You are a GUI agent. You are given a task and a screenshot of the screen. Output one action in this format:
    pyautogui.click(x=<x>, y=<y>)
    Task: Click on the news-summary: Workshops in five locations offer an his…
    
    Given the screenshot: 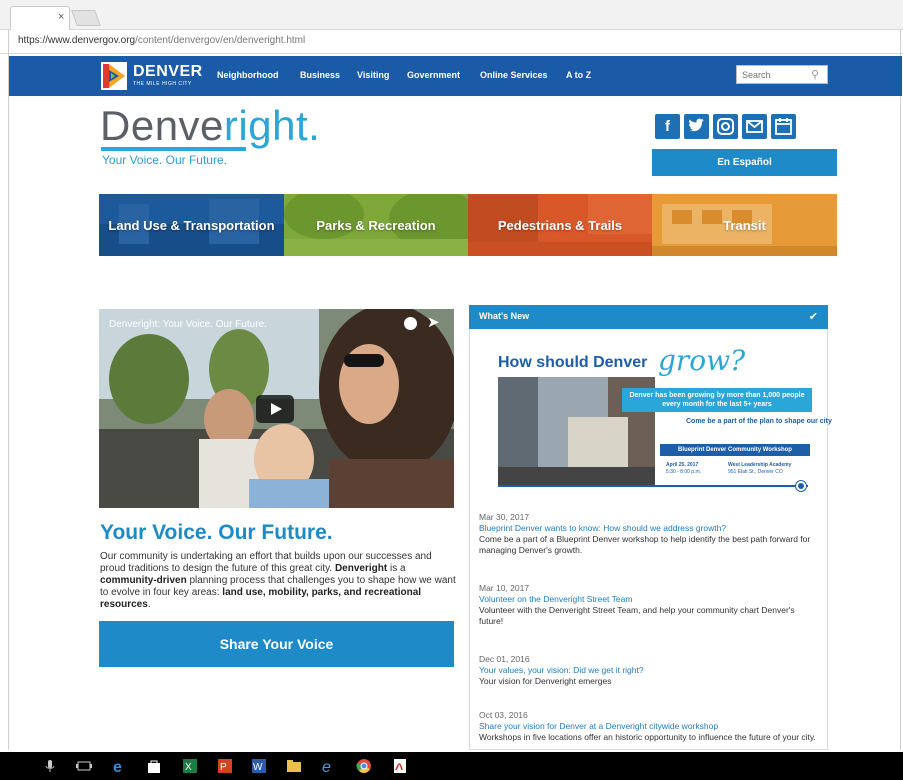 What is the action you would take?
    pyautogui.click(x=647, y=737)
    